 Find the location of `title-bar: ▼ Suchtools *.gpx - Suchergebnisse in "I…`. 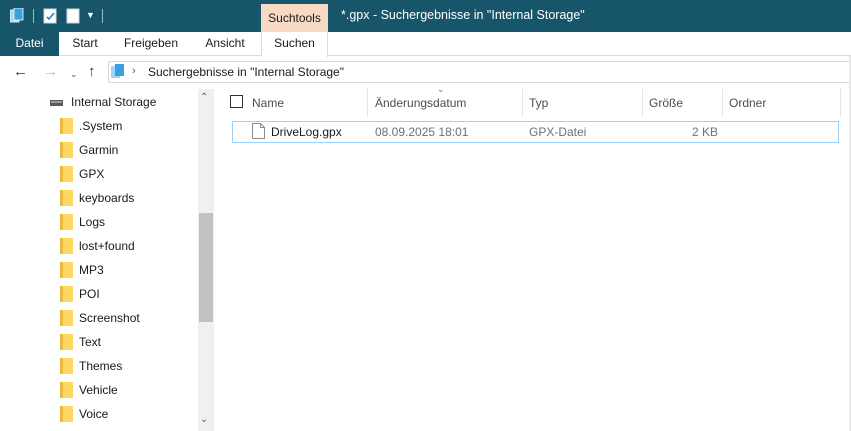

title-bar: ▼ Suchtools *.gpx - Suchergebnisse in "I… is located at coordinates (425, 16).